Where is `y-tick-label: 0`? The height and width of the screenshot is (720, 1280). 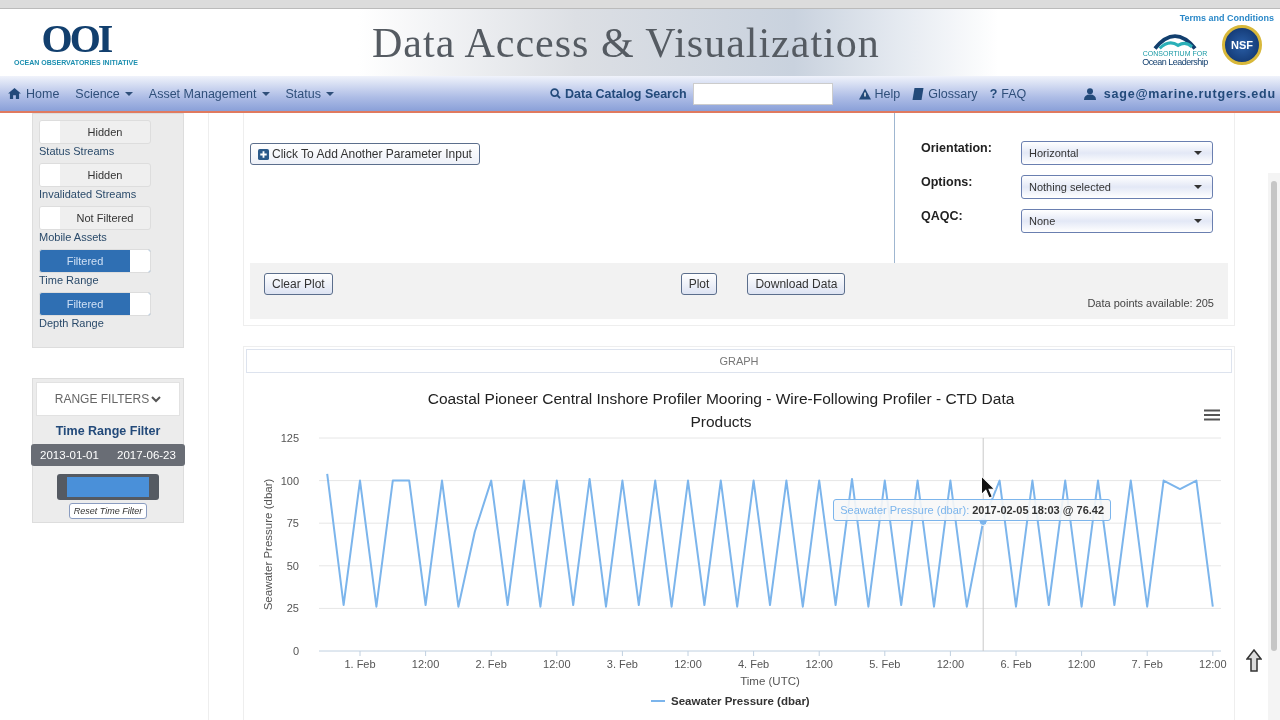
y-tick-label: 0 is located at coordinates (295, 651).